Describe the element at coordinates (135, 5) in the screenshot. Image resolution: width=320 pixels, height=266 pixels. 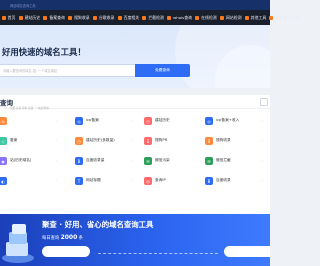
I see `top-bar: 网站域名查询工具·` at that location.